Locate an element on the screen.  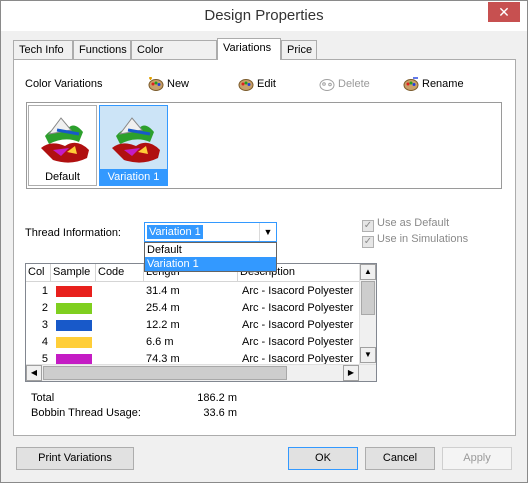
thread-information-dropdown: Default Variation 1 is located at coordinates (210, 257).